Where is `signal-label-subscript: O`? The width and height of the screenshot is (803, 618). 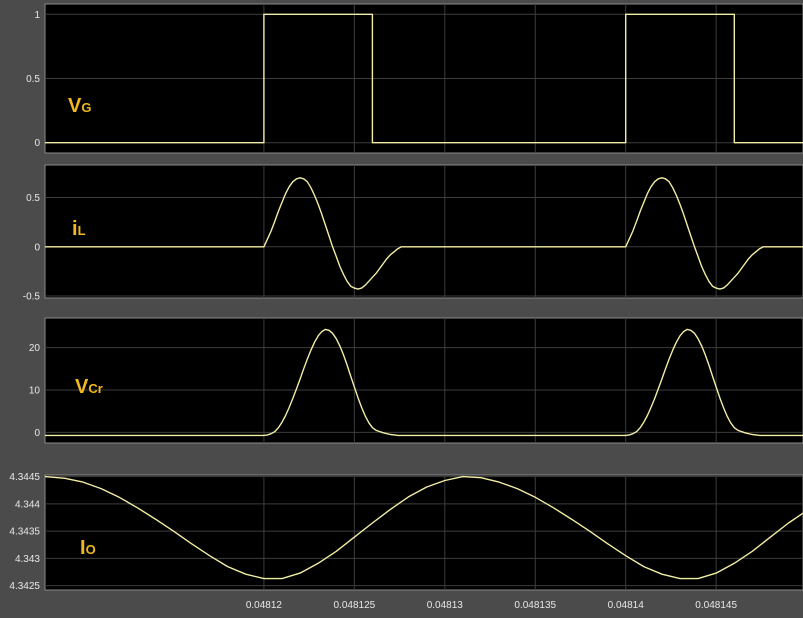
signal-label-subscript: O is located at coordinates (91, 549).